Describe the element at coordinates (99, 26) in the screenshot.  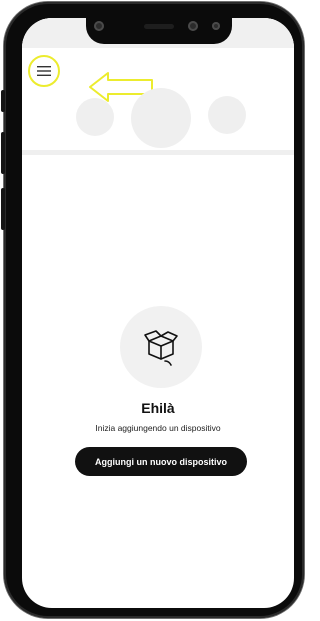
I see `camera-lens-left` at that location.